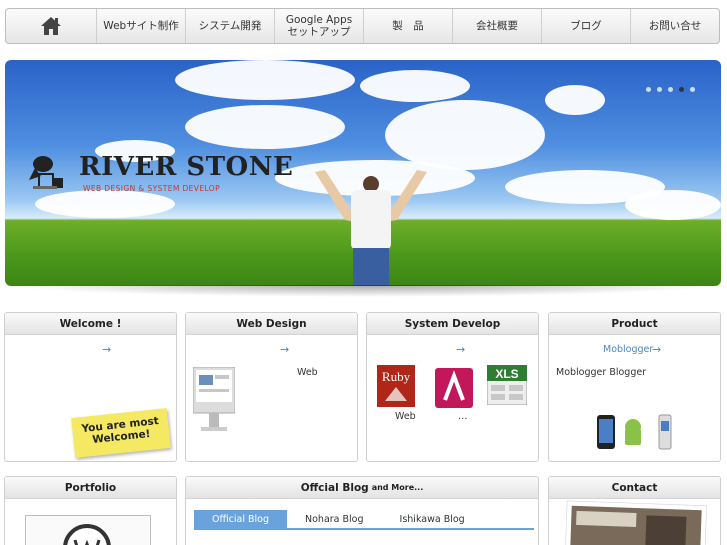  I want to click on blog-tabs: Official Blog Nohara Blog Ishikawa Blog, so click(364, 520).